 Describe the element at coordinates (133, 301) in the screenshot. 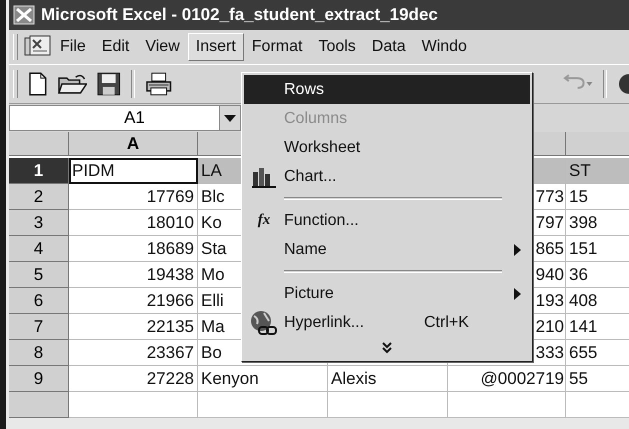

I see `table-cell: 21966` at that location.